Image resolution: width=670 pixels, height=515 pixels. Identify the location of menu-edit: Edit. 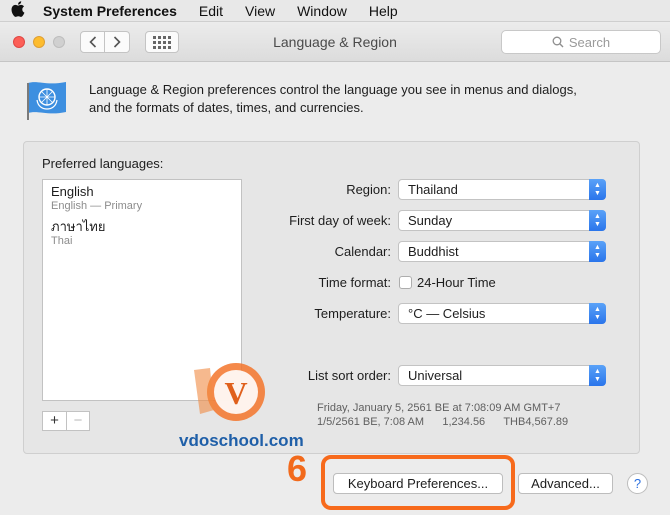
(211, 11).